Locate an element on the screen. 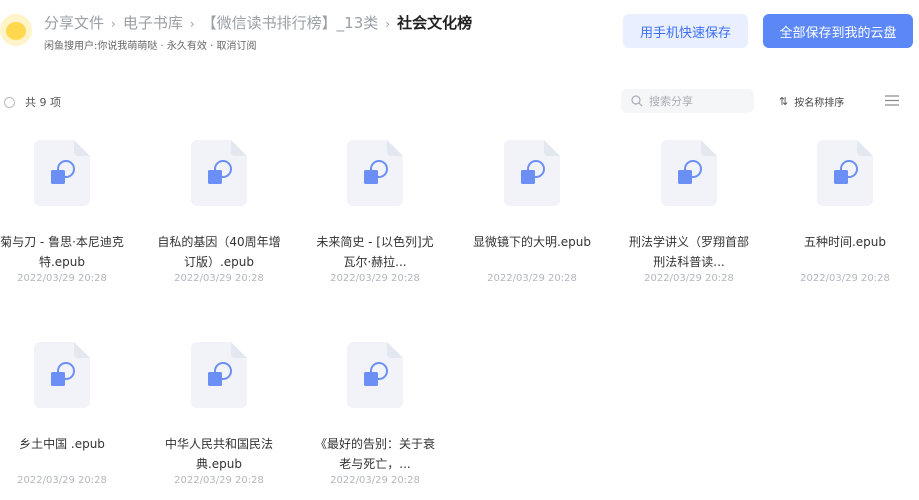 The height and width of the screenshot is (500, 919). save-all-to-cloud-button: 全部保存到我的云盘 is located at coordinates (838, 31).